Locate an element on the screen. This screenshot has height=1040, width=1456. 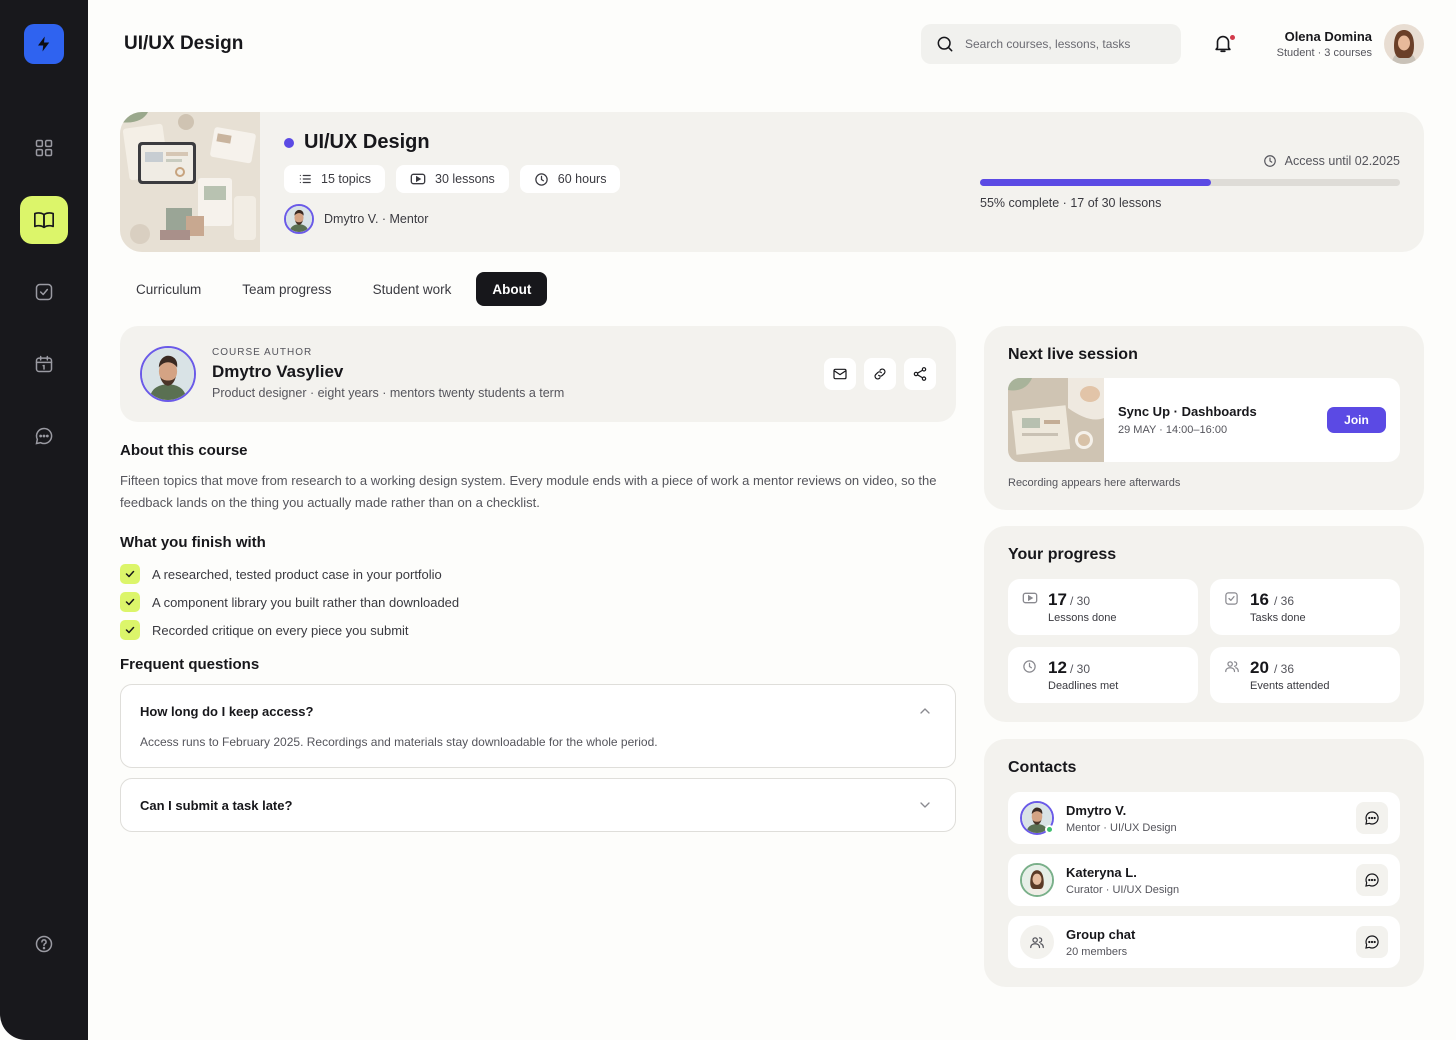
search-box is located at coordinates (1051, 44).